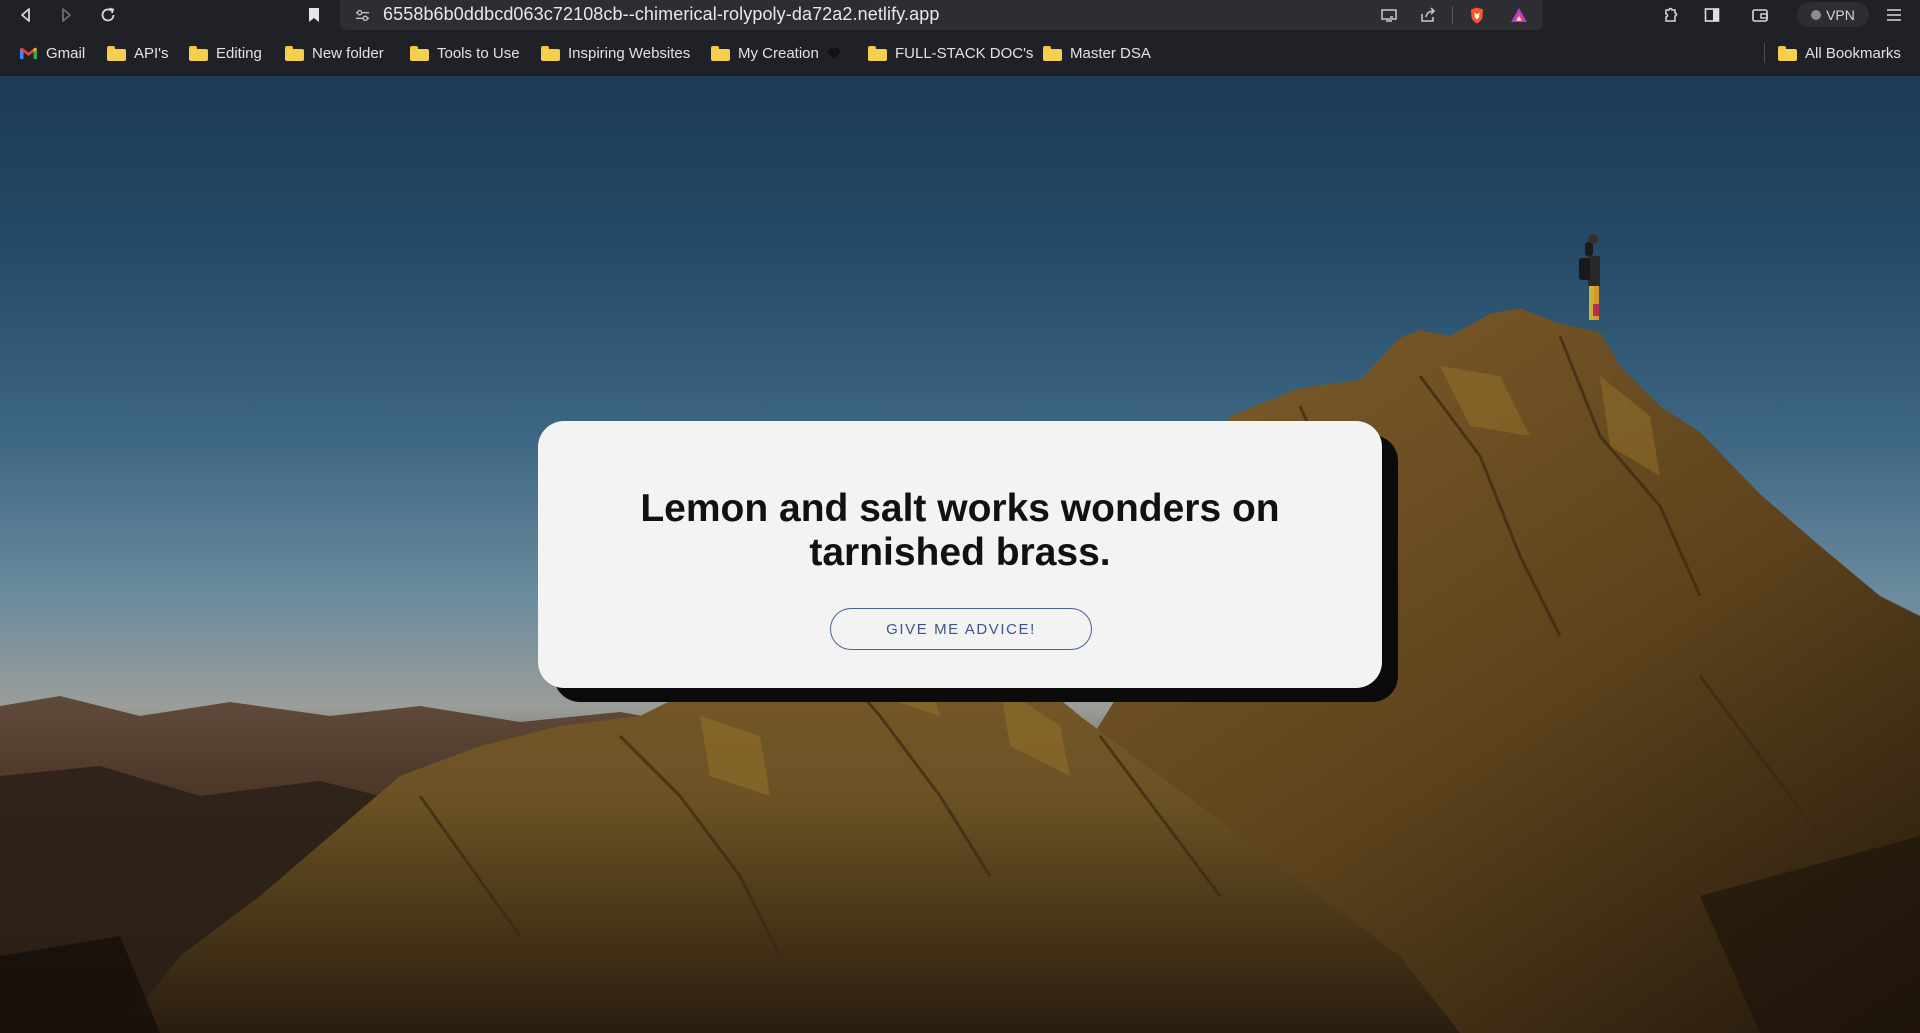 The image size is (1920, 1033). I want to click on reload-icon, so click(108, 14).